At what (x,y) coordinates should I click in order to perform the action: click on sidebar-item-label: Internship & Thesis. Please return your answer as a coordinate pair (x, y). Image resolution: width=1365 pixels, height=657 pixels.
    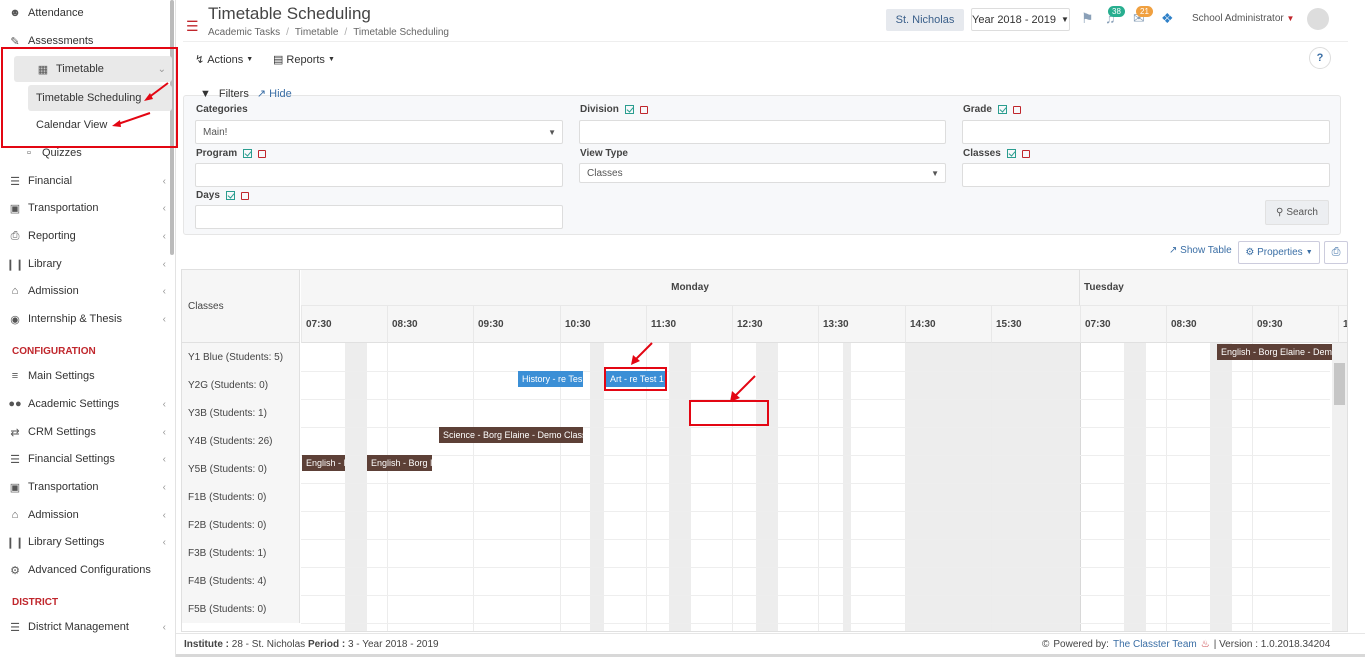
    Looking at the image, I should click on (75, 319).